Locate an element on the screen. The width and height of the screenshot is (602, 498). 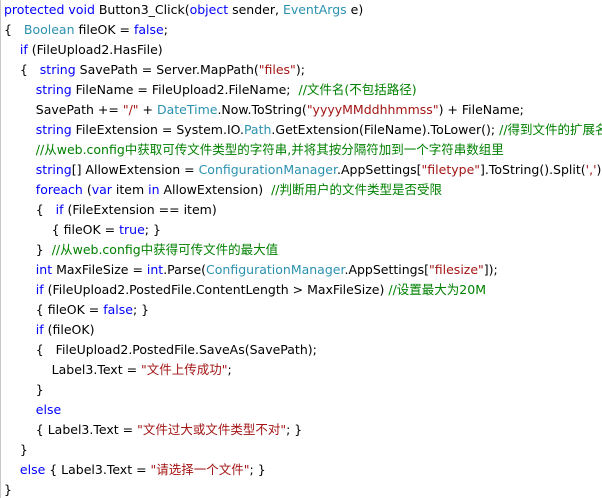
string-token: "yyyyMMddhhmmss" is located at coordinates (372, 109).